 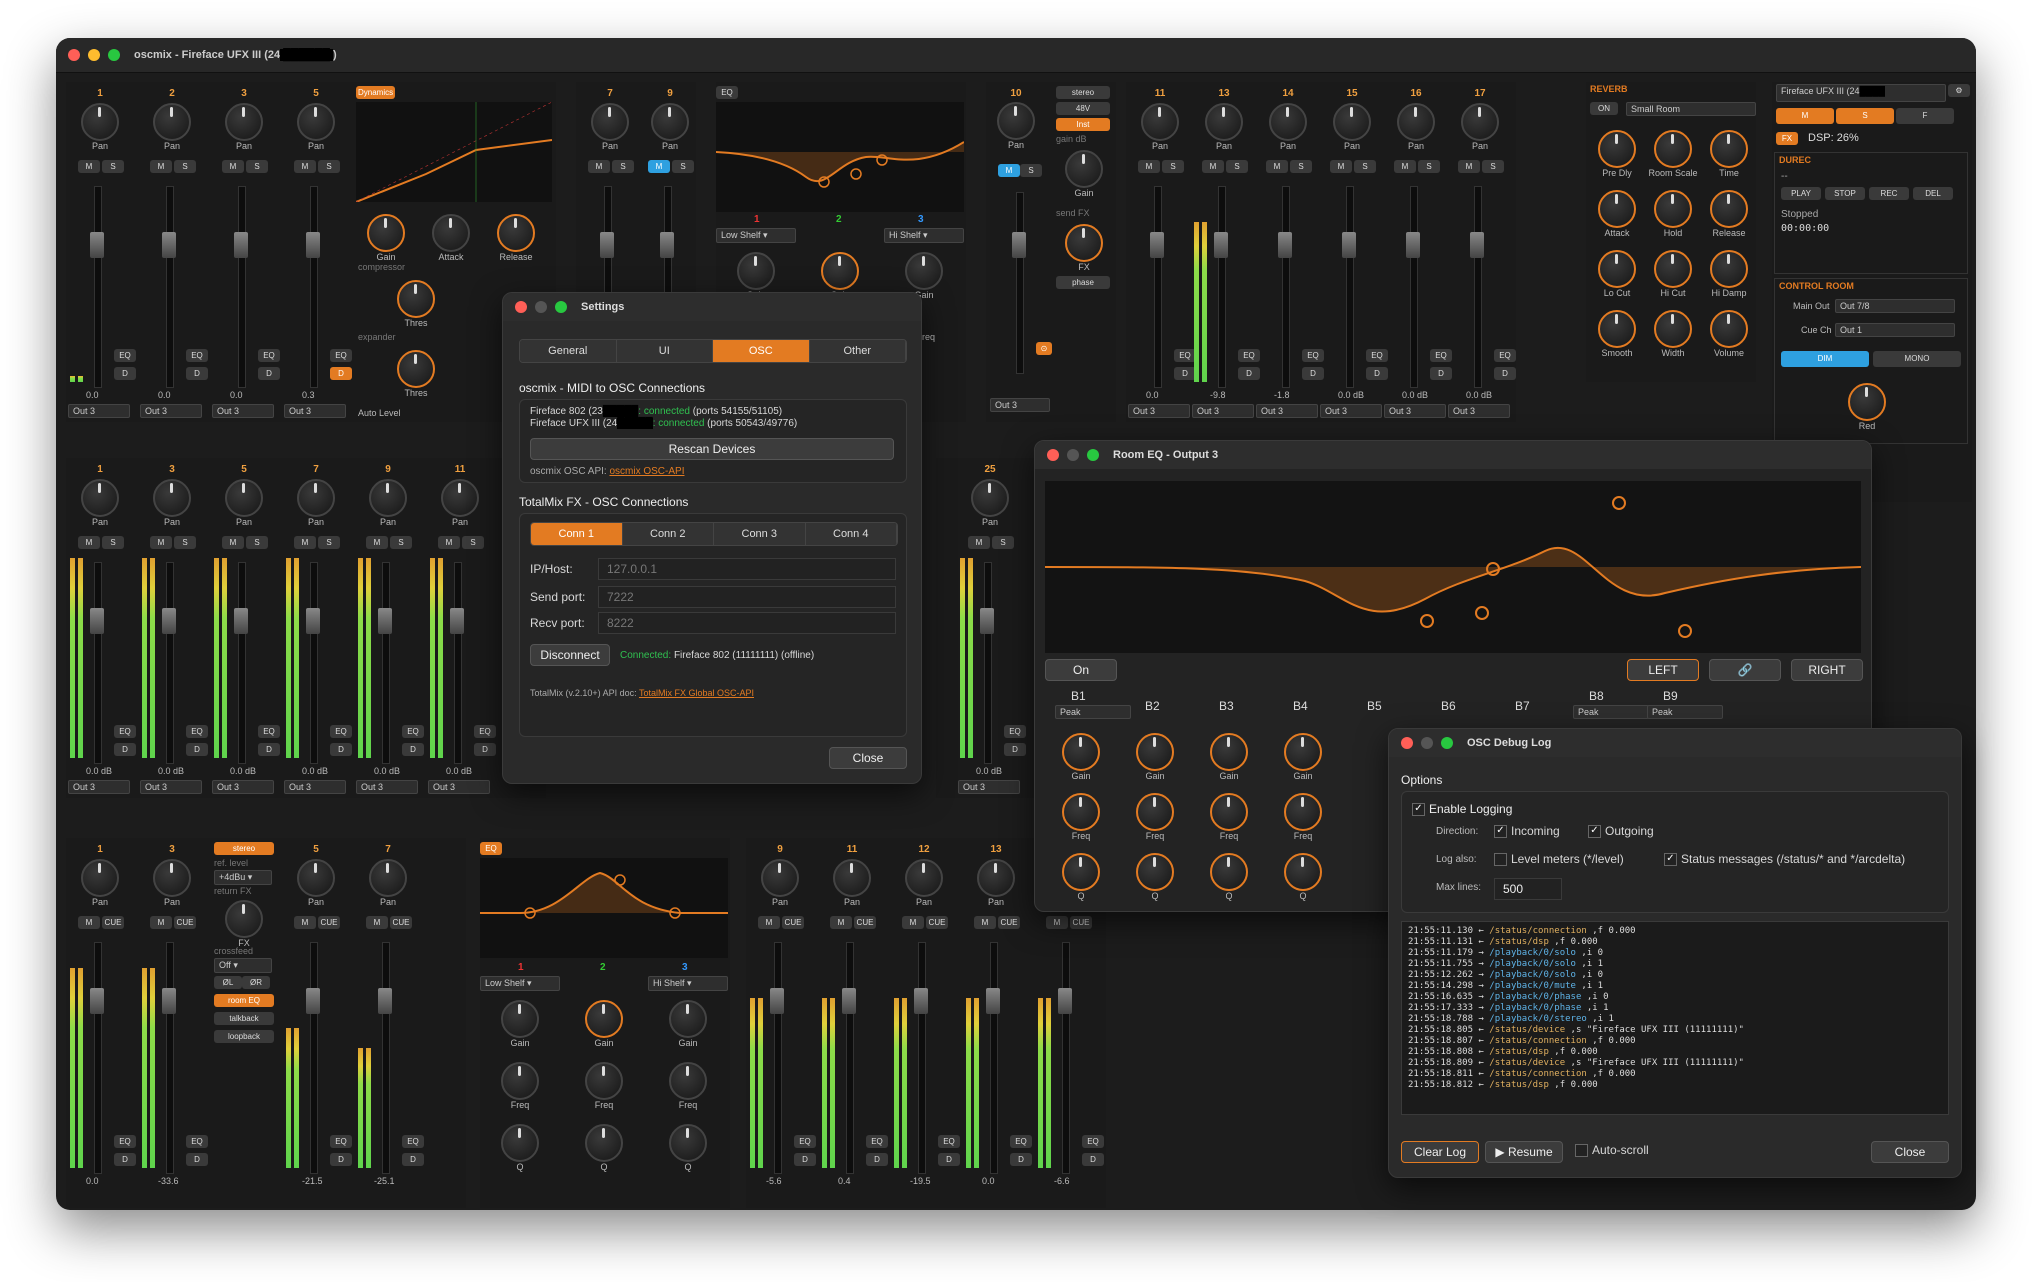 I want to click on room-eq-on-button: On, so click(x=1081, y=670).